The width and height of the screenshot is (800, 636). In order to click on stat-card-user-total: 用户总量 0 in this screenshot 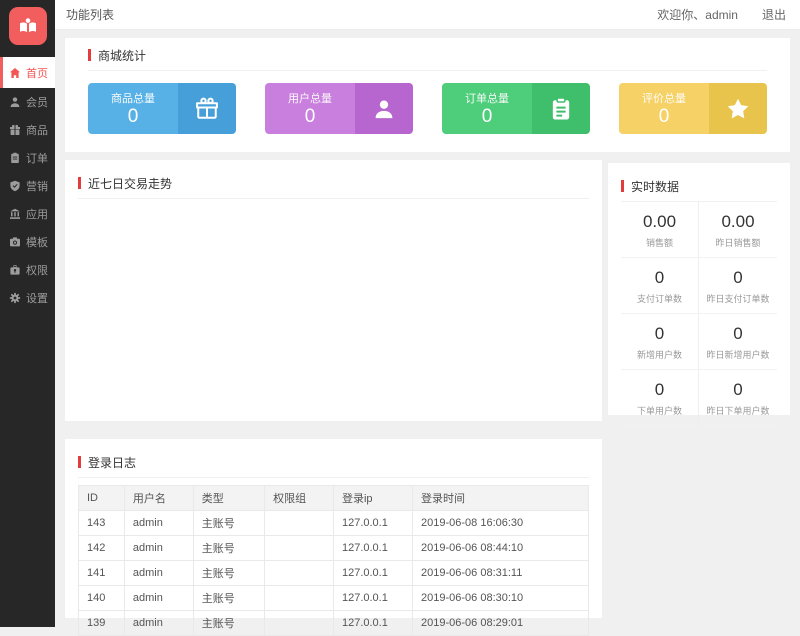, I will do `click(339, 108)`.